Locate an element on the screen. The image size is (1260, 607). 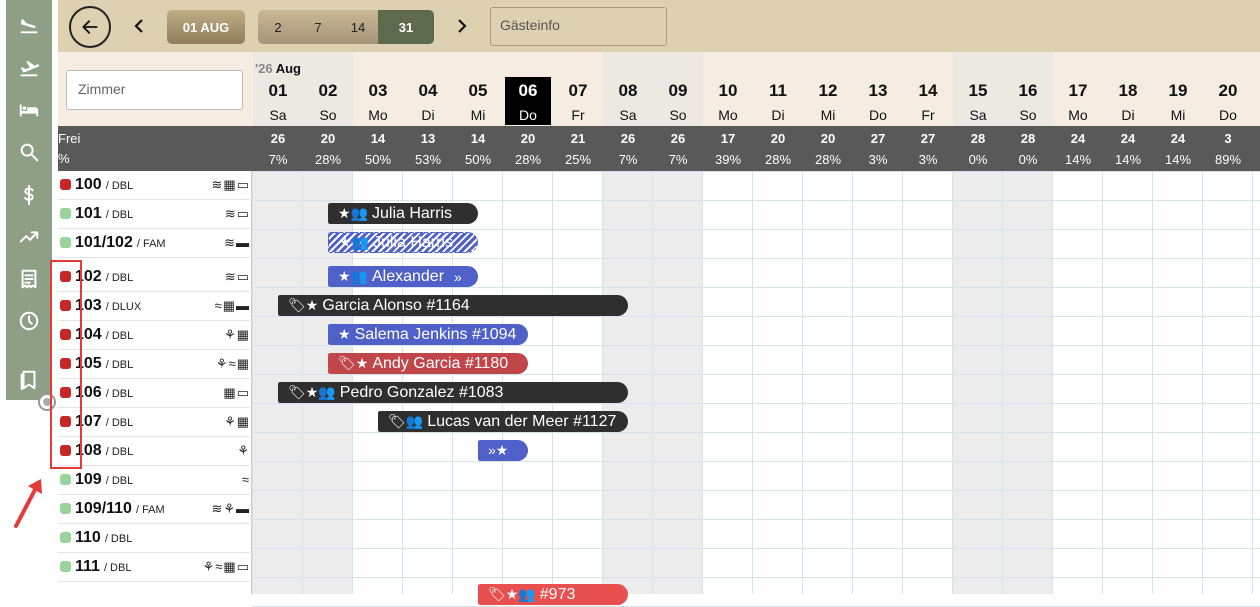
back-button is located at coordinates (90, 27).